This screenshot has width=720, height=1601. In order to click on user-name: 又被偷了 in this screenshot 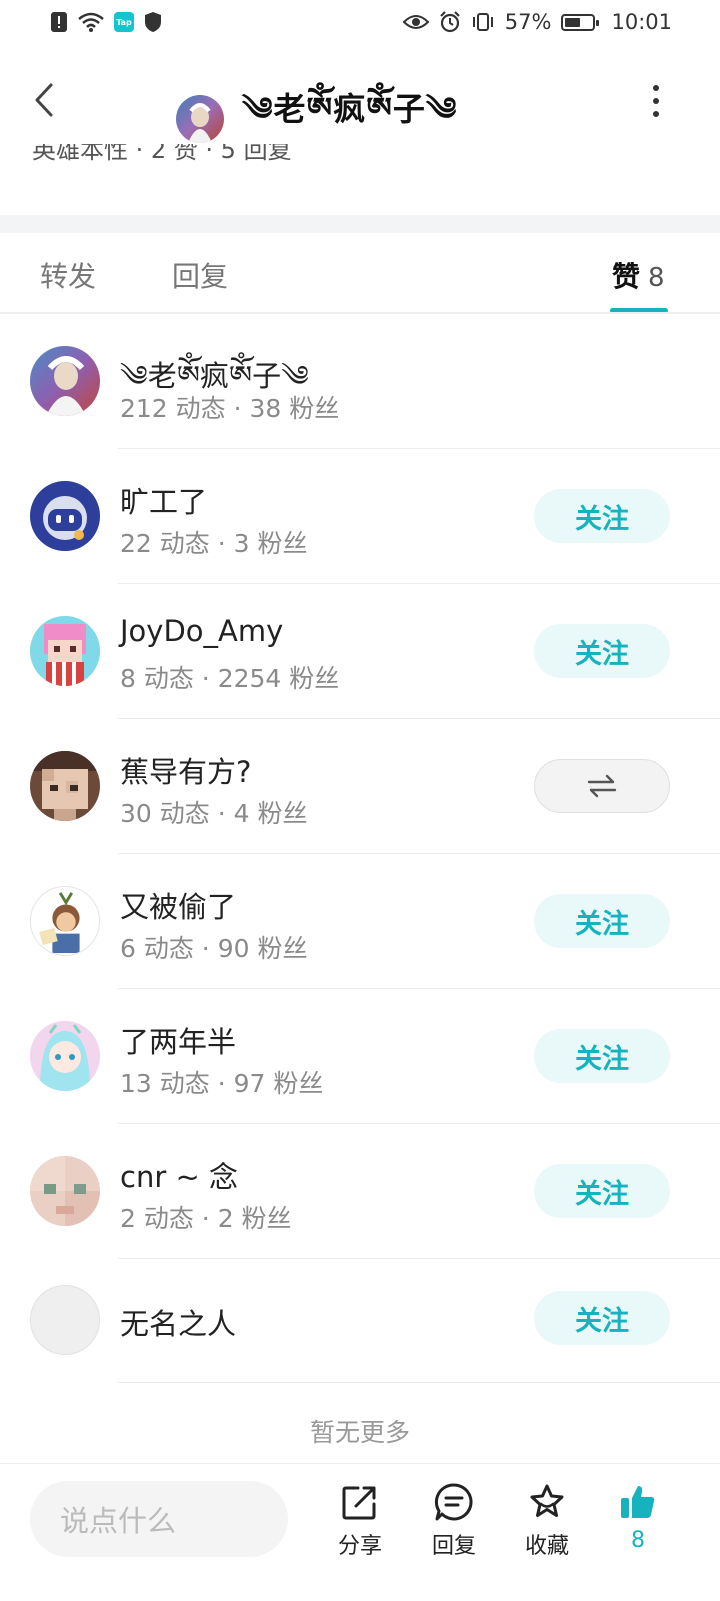, I will do `click(178, 905)`.